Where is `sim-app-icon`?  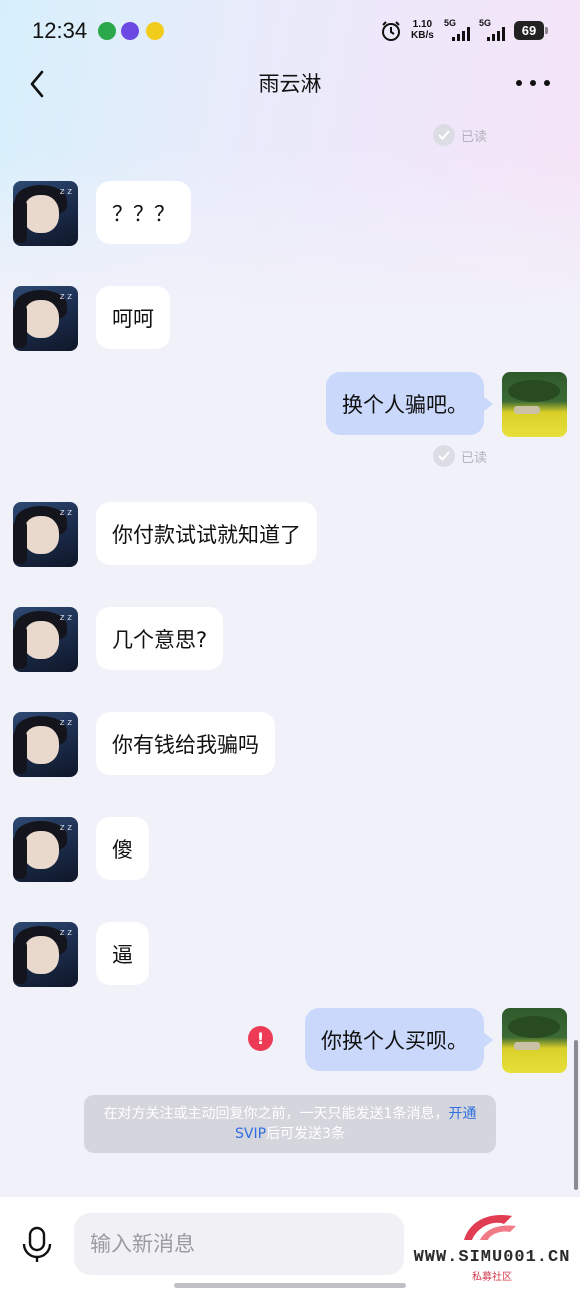
sim-app-icon is located at coordinates (155, 31).